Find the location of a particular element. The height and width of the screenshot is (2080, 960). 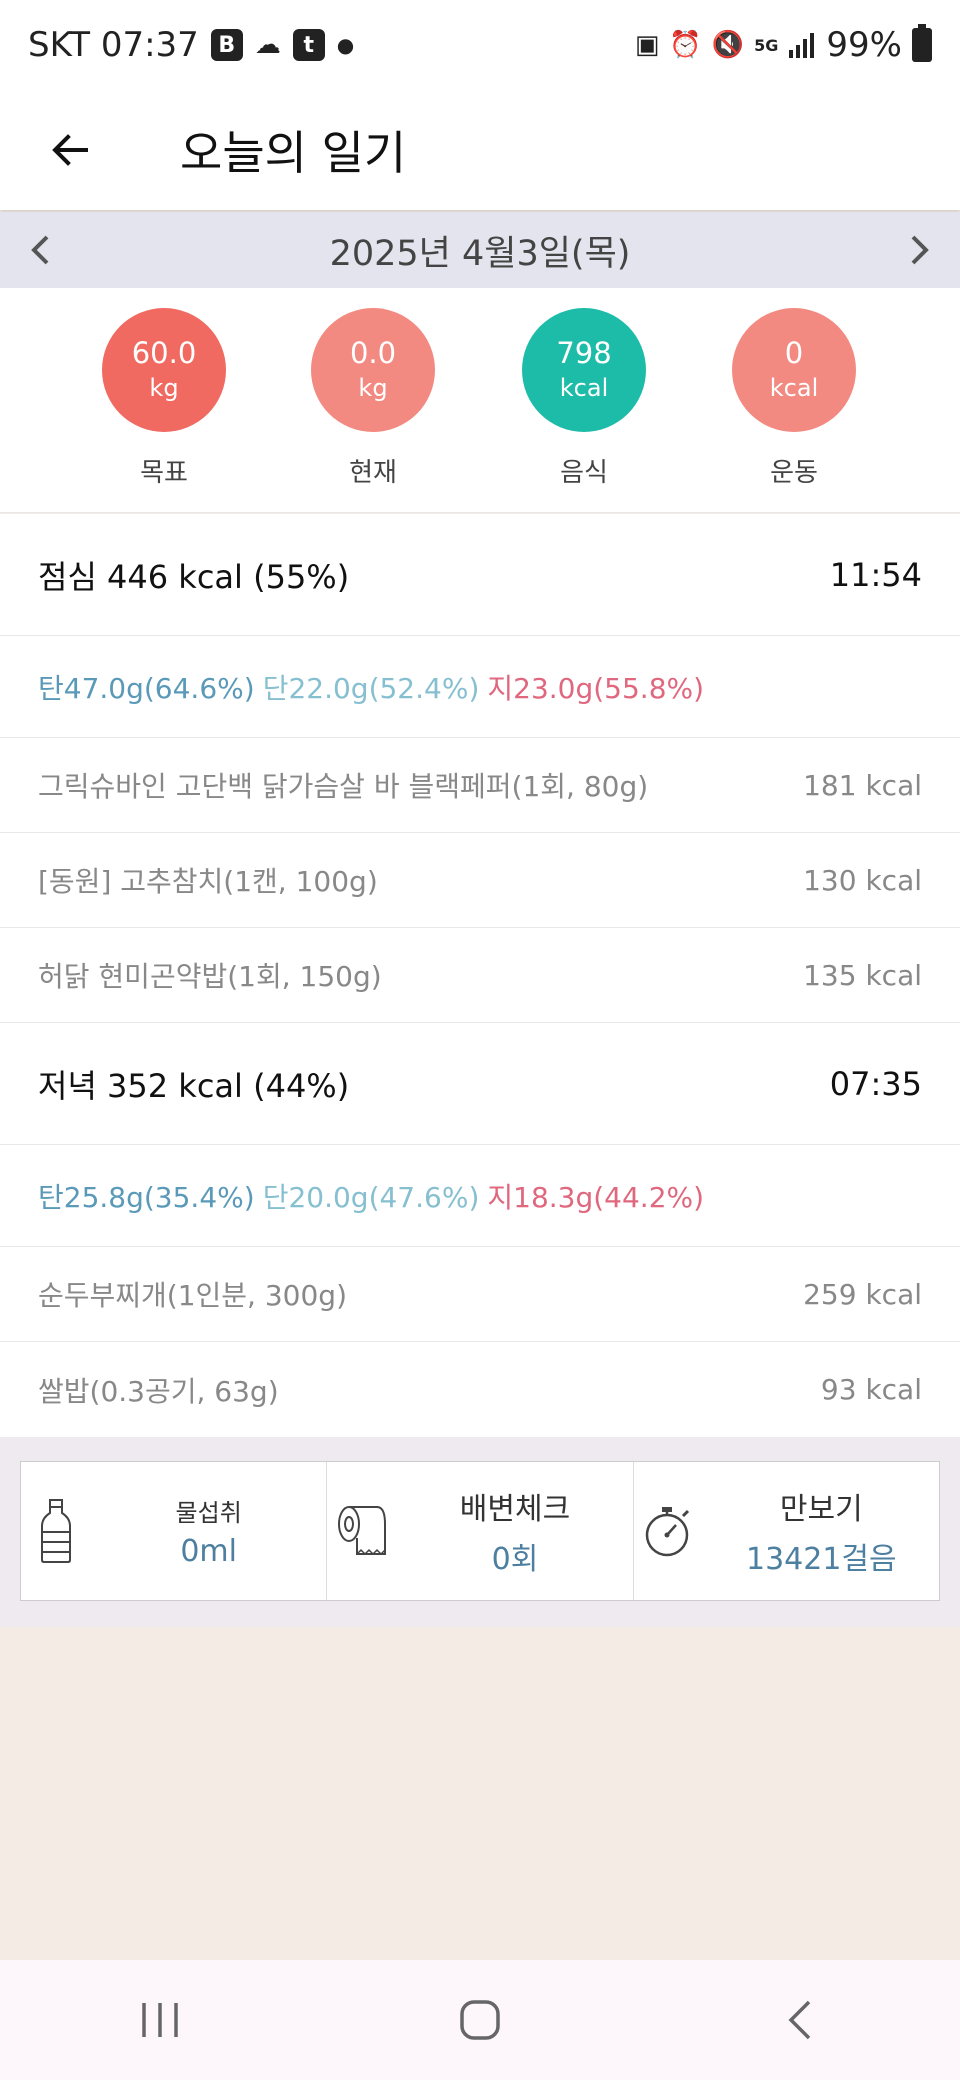

food-kcal: 93 kcal is located at coordinates (871, 1389).